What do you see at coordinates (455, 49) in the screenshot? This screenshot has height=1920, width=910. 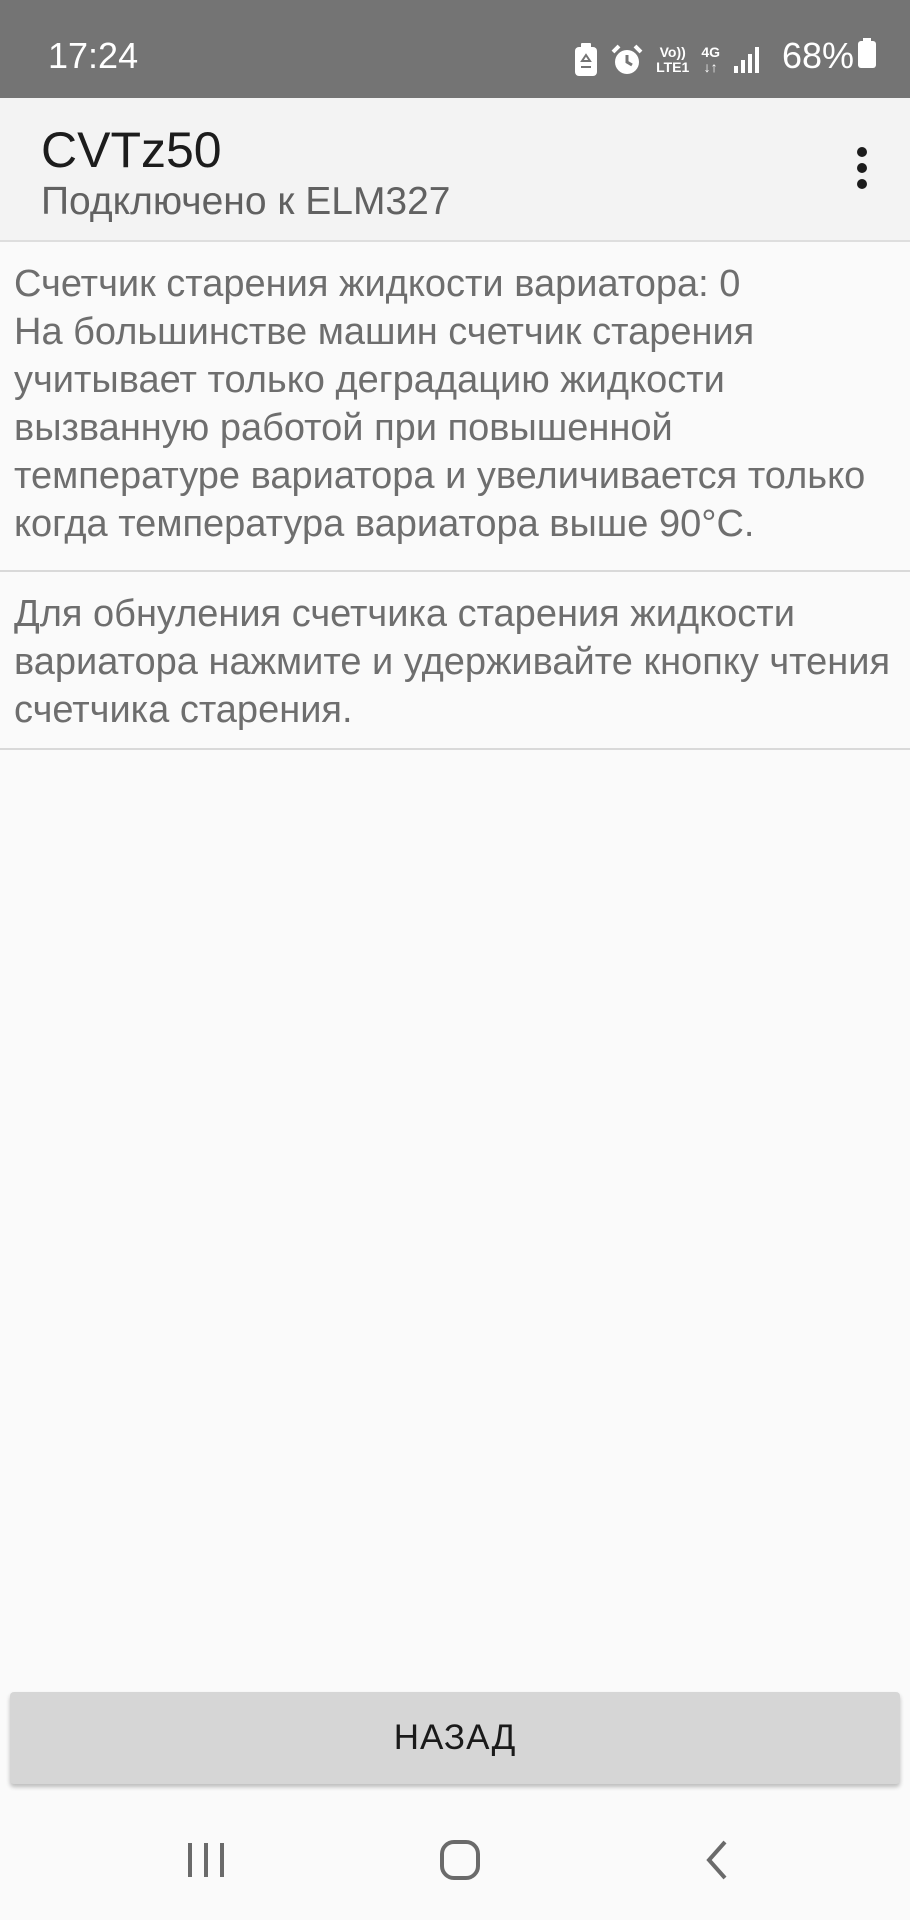 I see `status-bar: 17:24 Vo)) LTE1 4G ↓↑ 68%` at bounding box center [455, 49].